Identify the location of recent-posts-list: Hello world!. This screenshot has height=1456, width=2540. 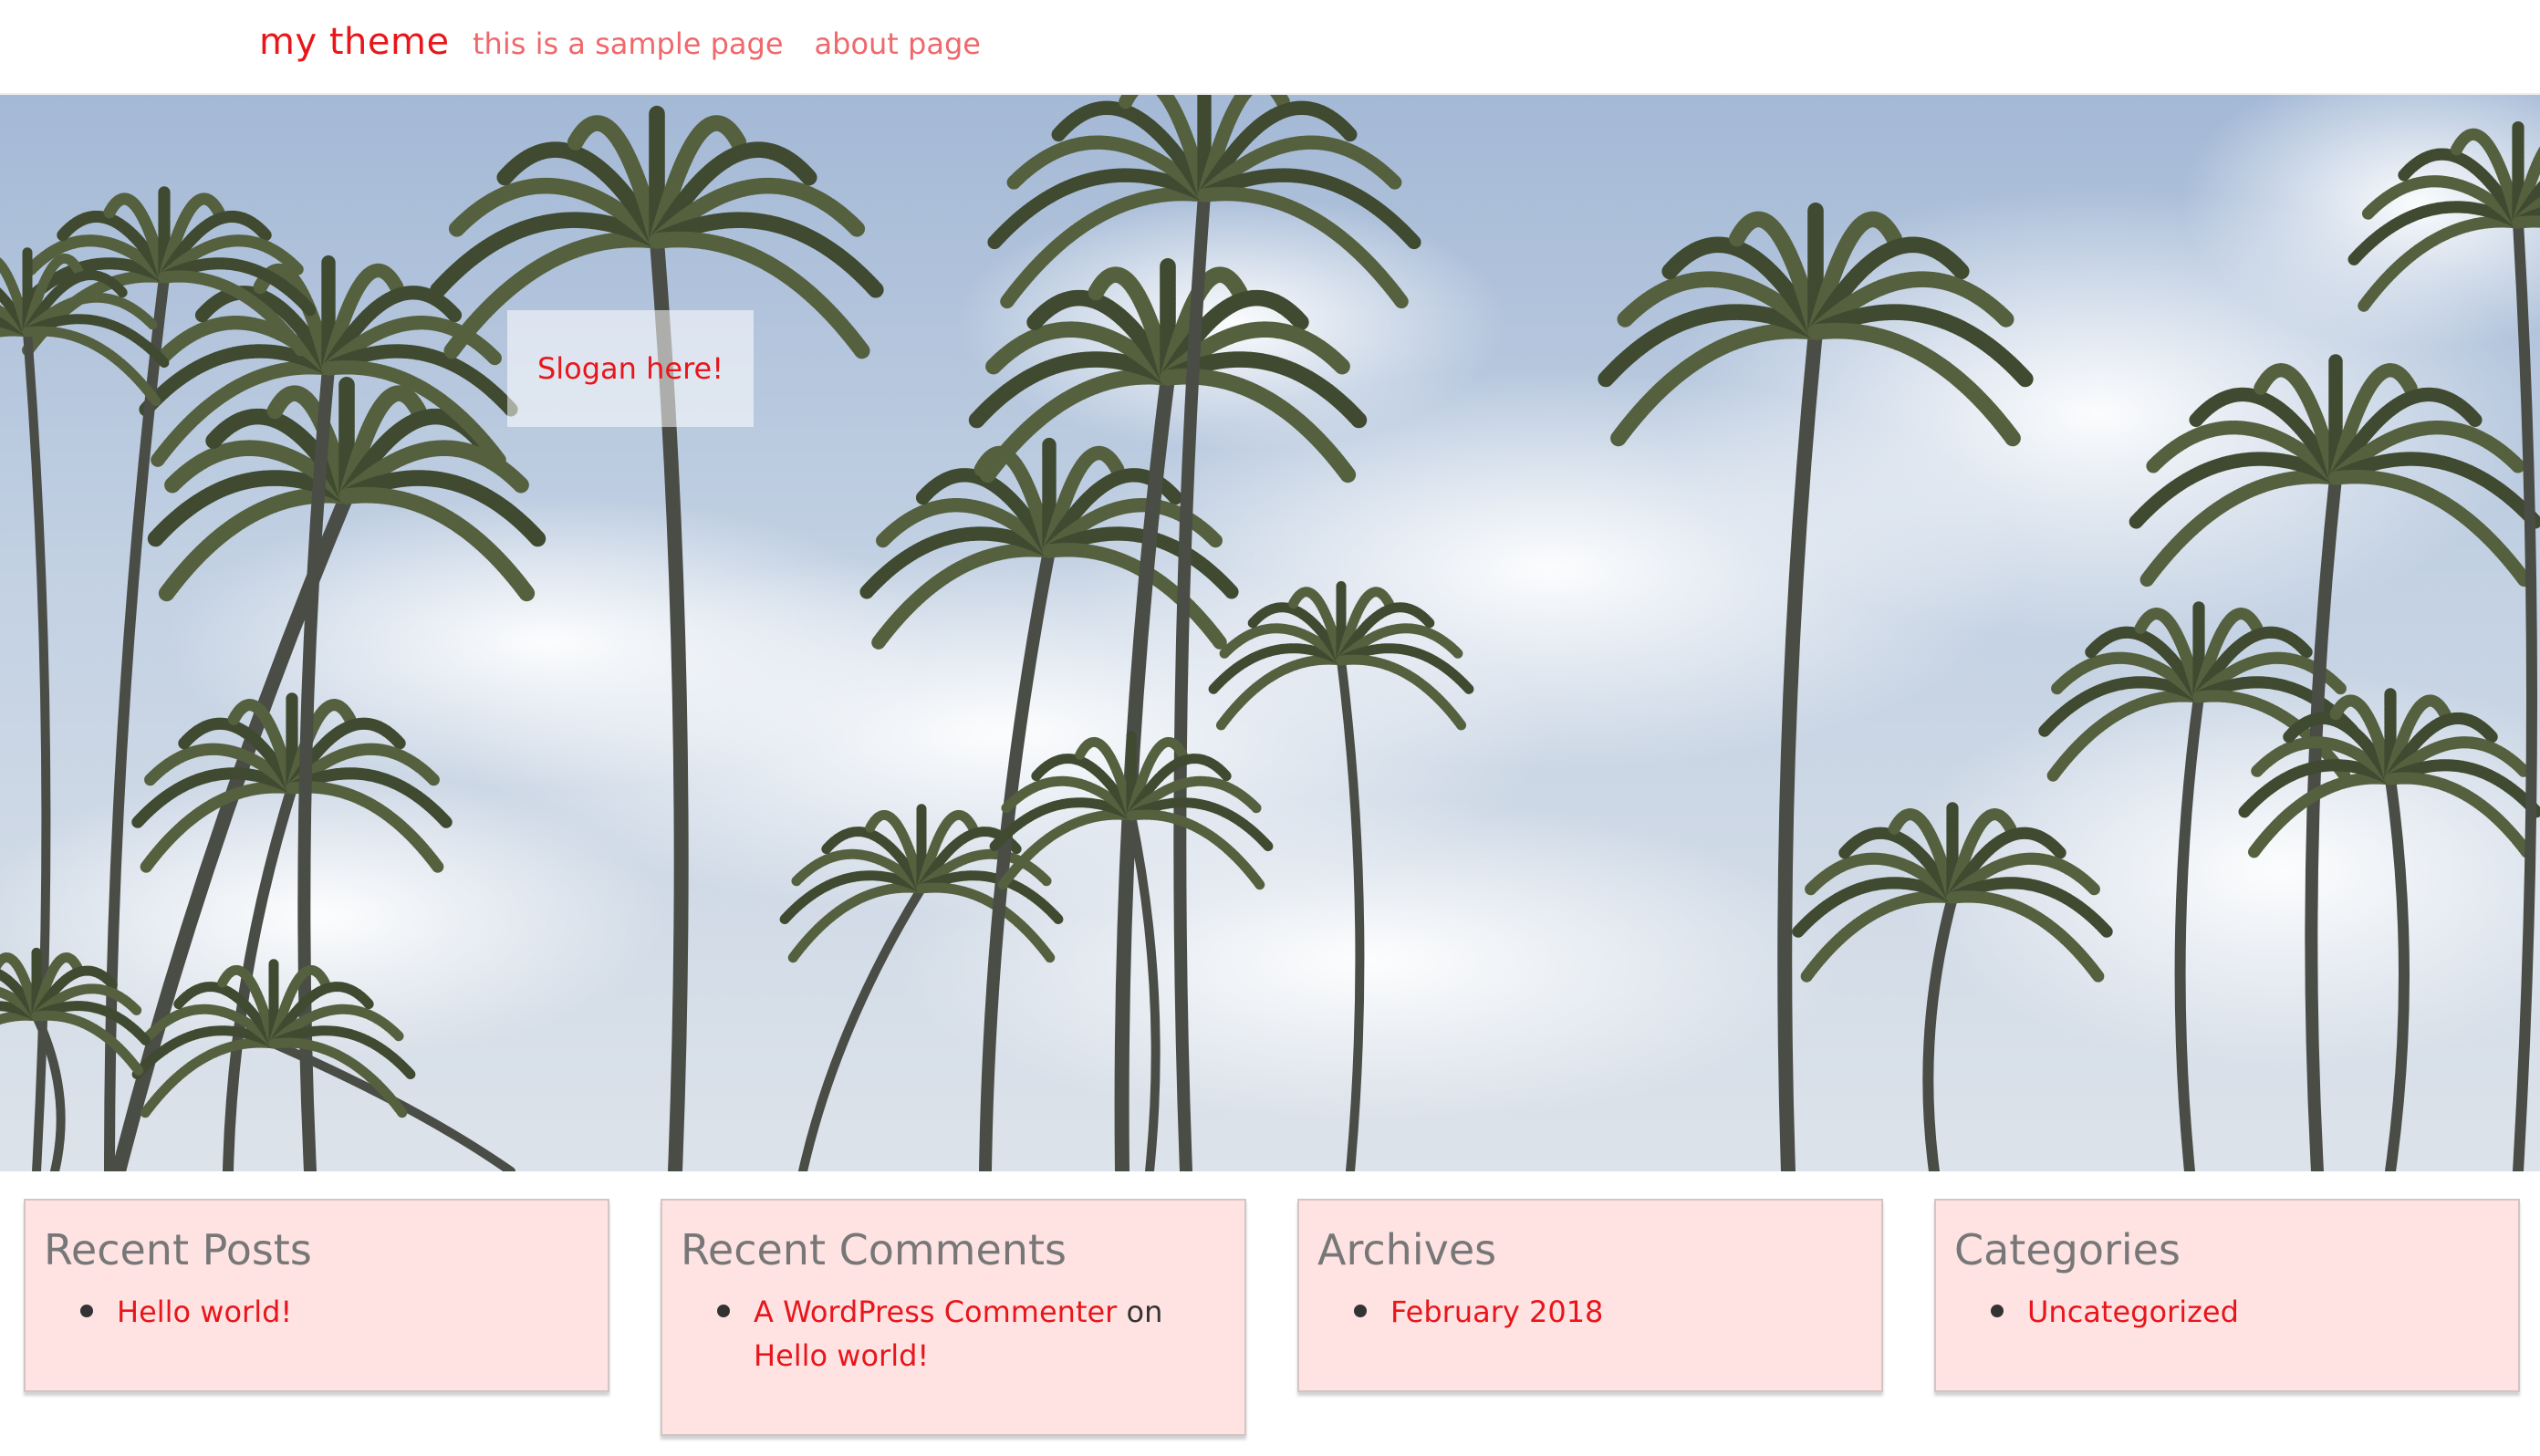
(316, 1312).